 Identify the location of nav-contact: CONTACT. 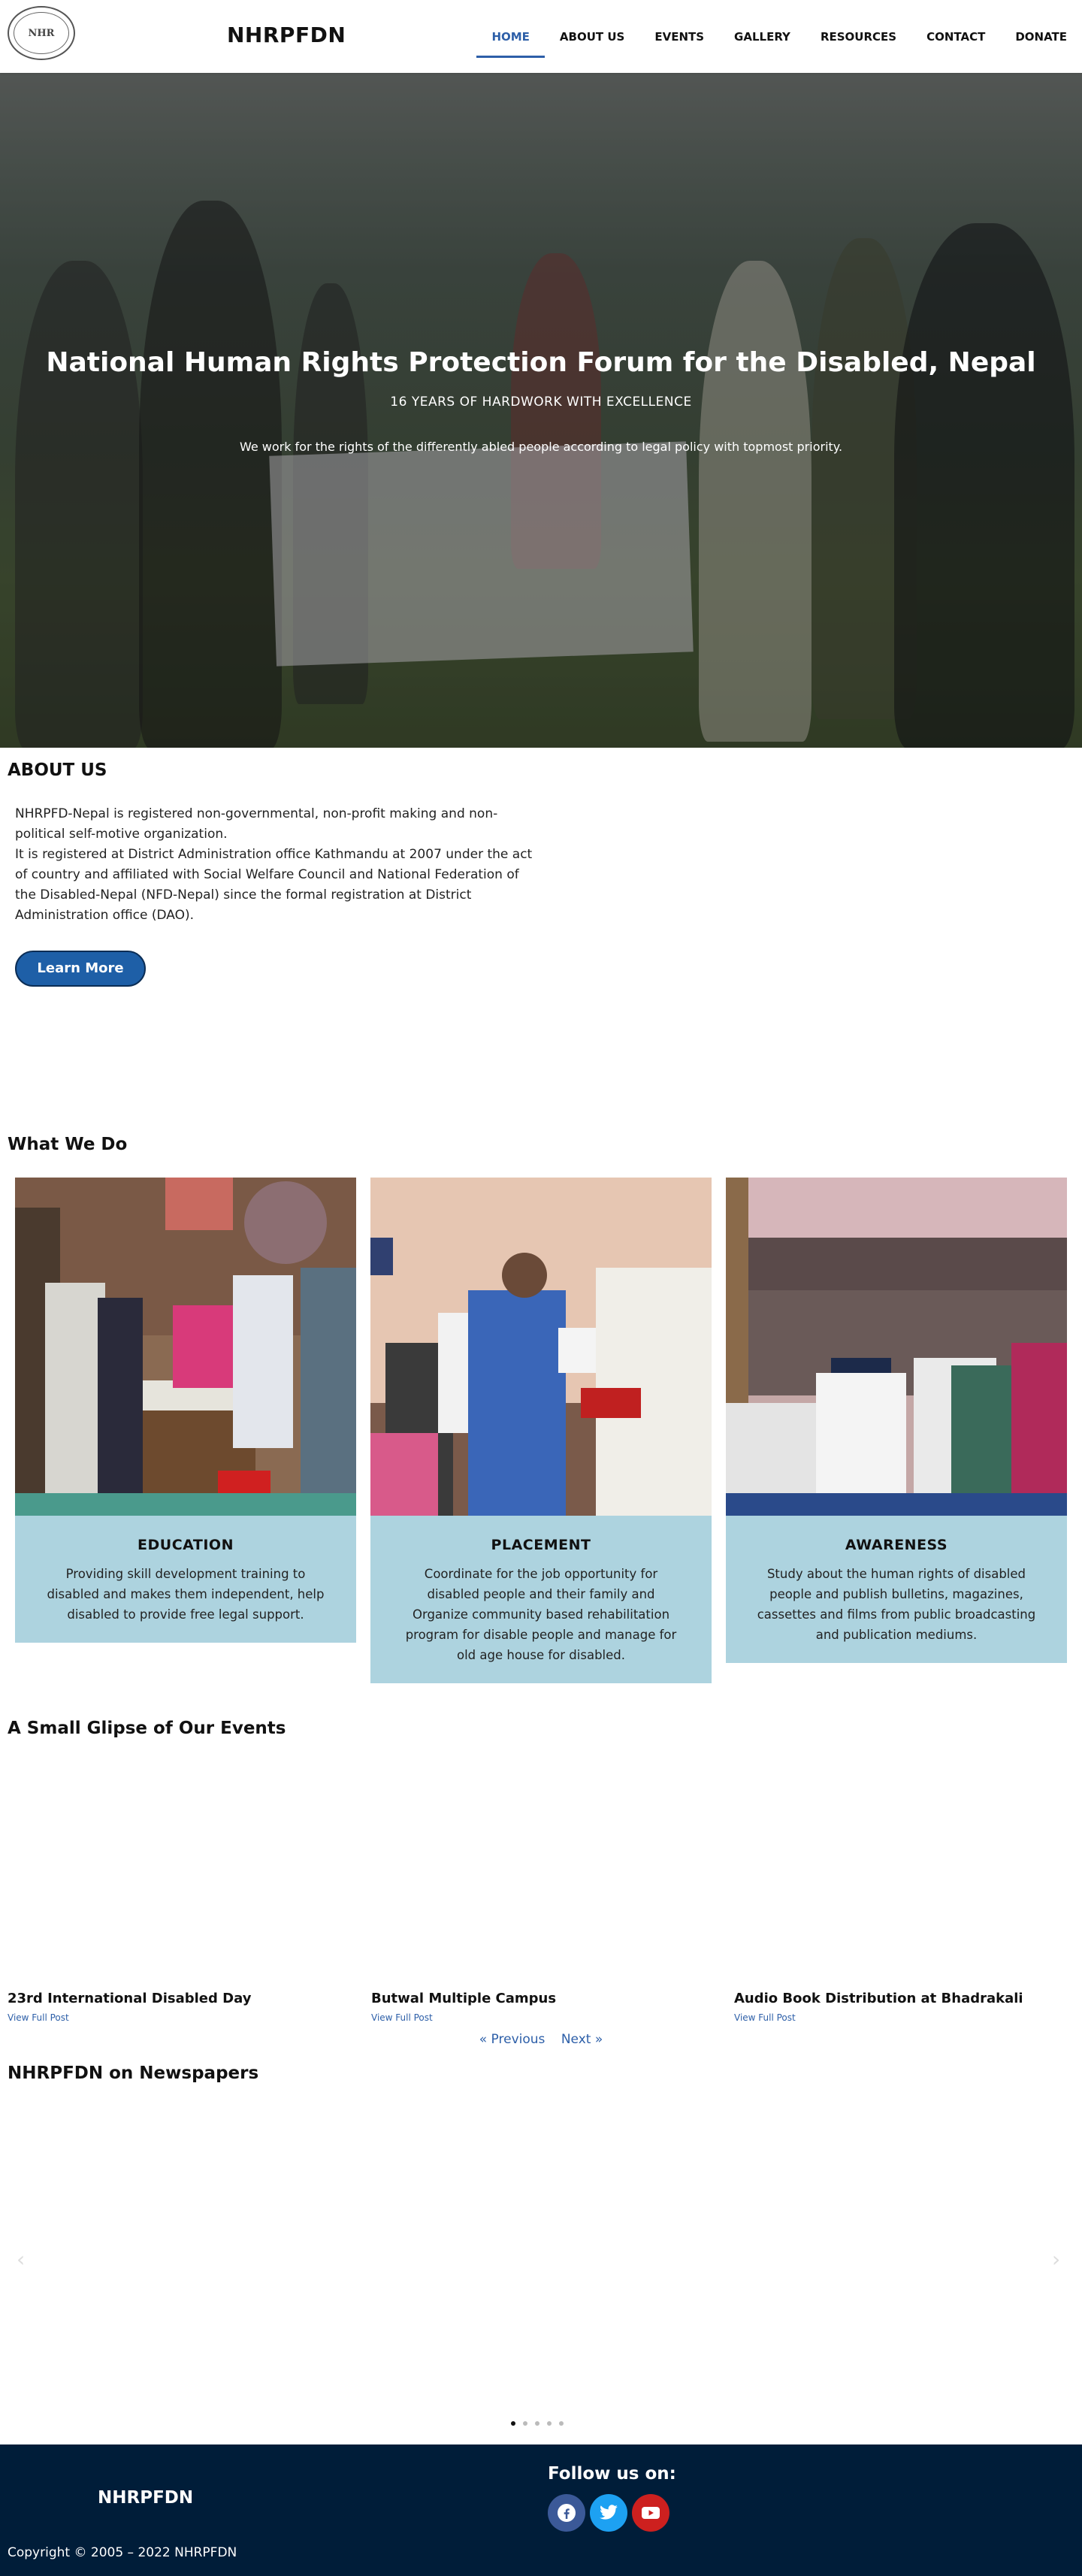
(955, 37).